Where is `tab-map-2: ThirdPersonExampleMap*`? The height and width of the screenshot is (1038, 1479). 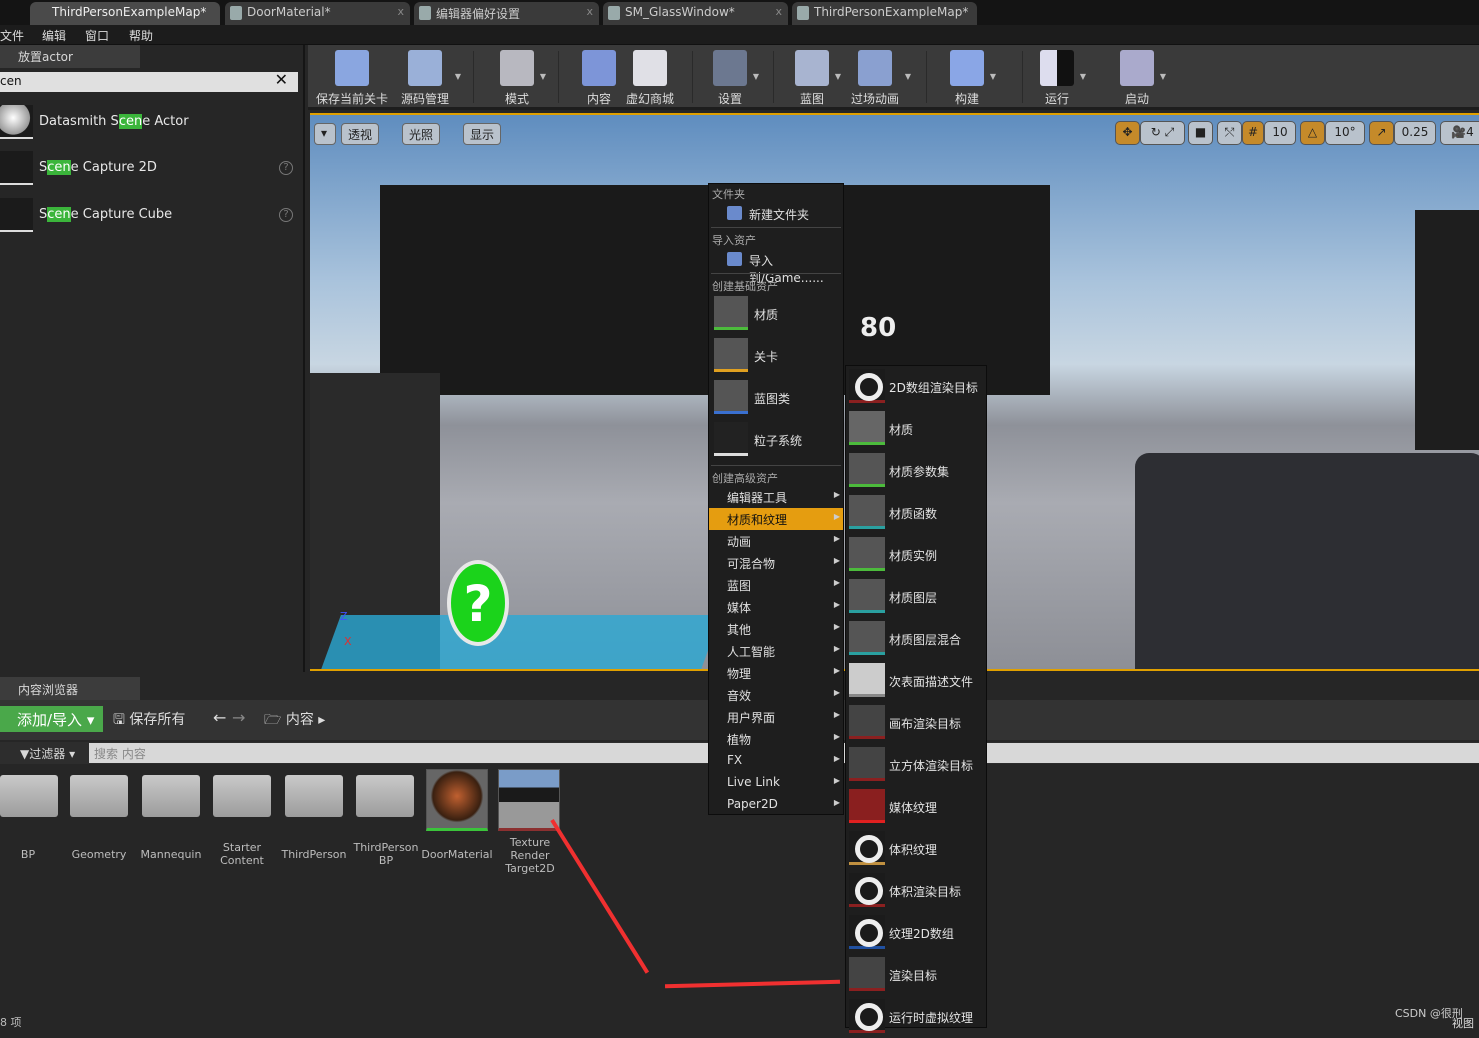 tab-map-2: ThirdPersonExampleMap* is located at coordinates (884, 13).